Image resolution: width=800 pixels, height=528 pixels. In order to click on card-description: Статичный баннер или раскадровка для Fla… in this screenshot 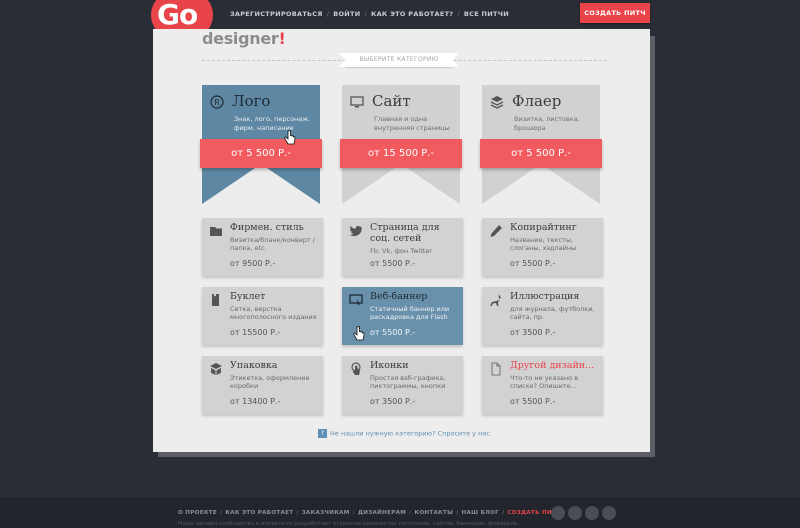, I will do `click(410, 313)`.